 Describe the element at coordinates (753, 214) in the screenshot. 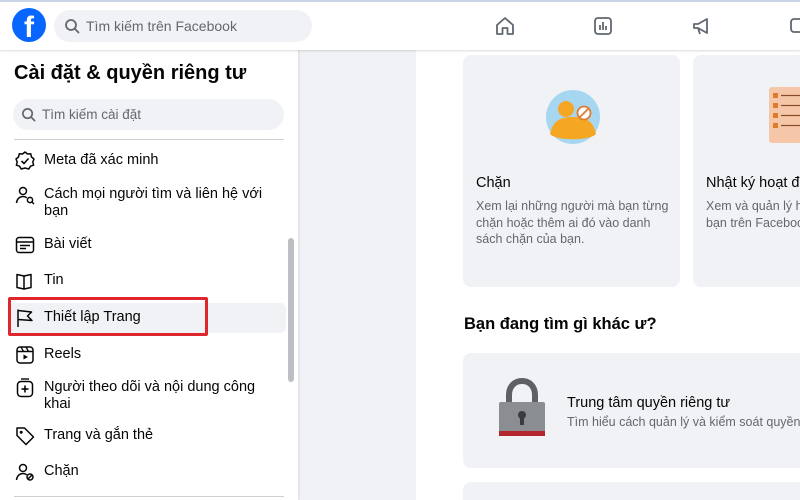

I see `card-description: Xem và quản lý h bạn trên Faceboo` at that location.